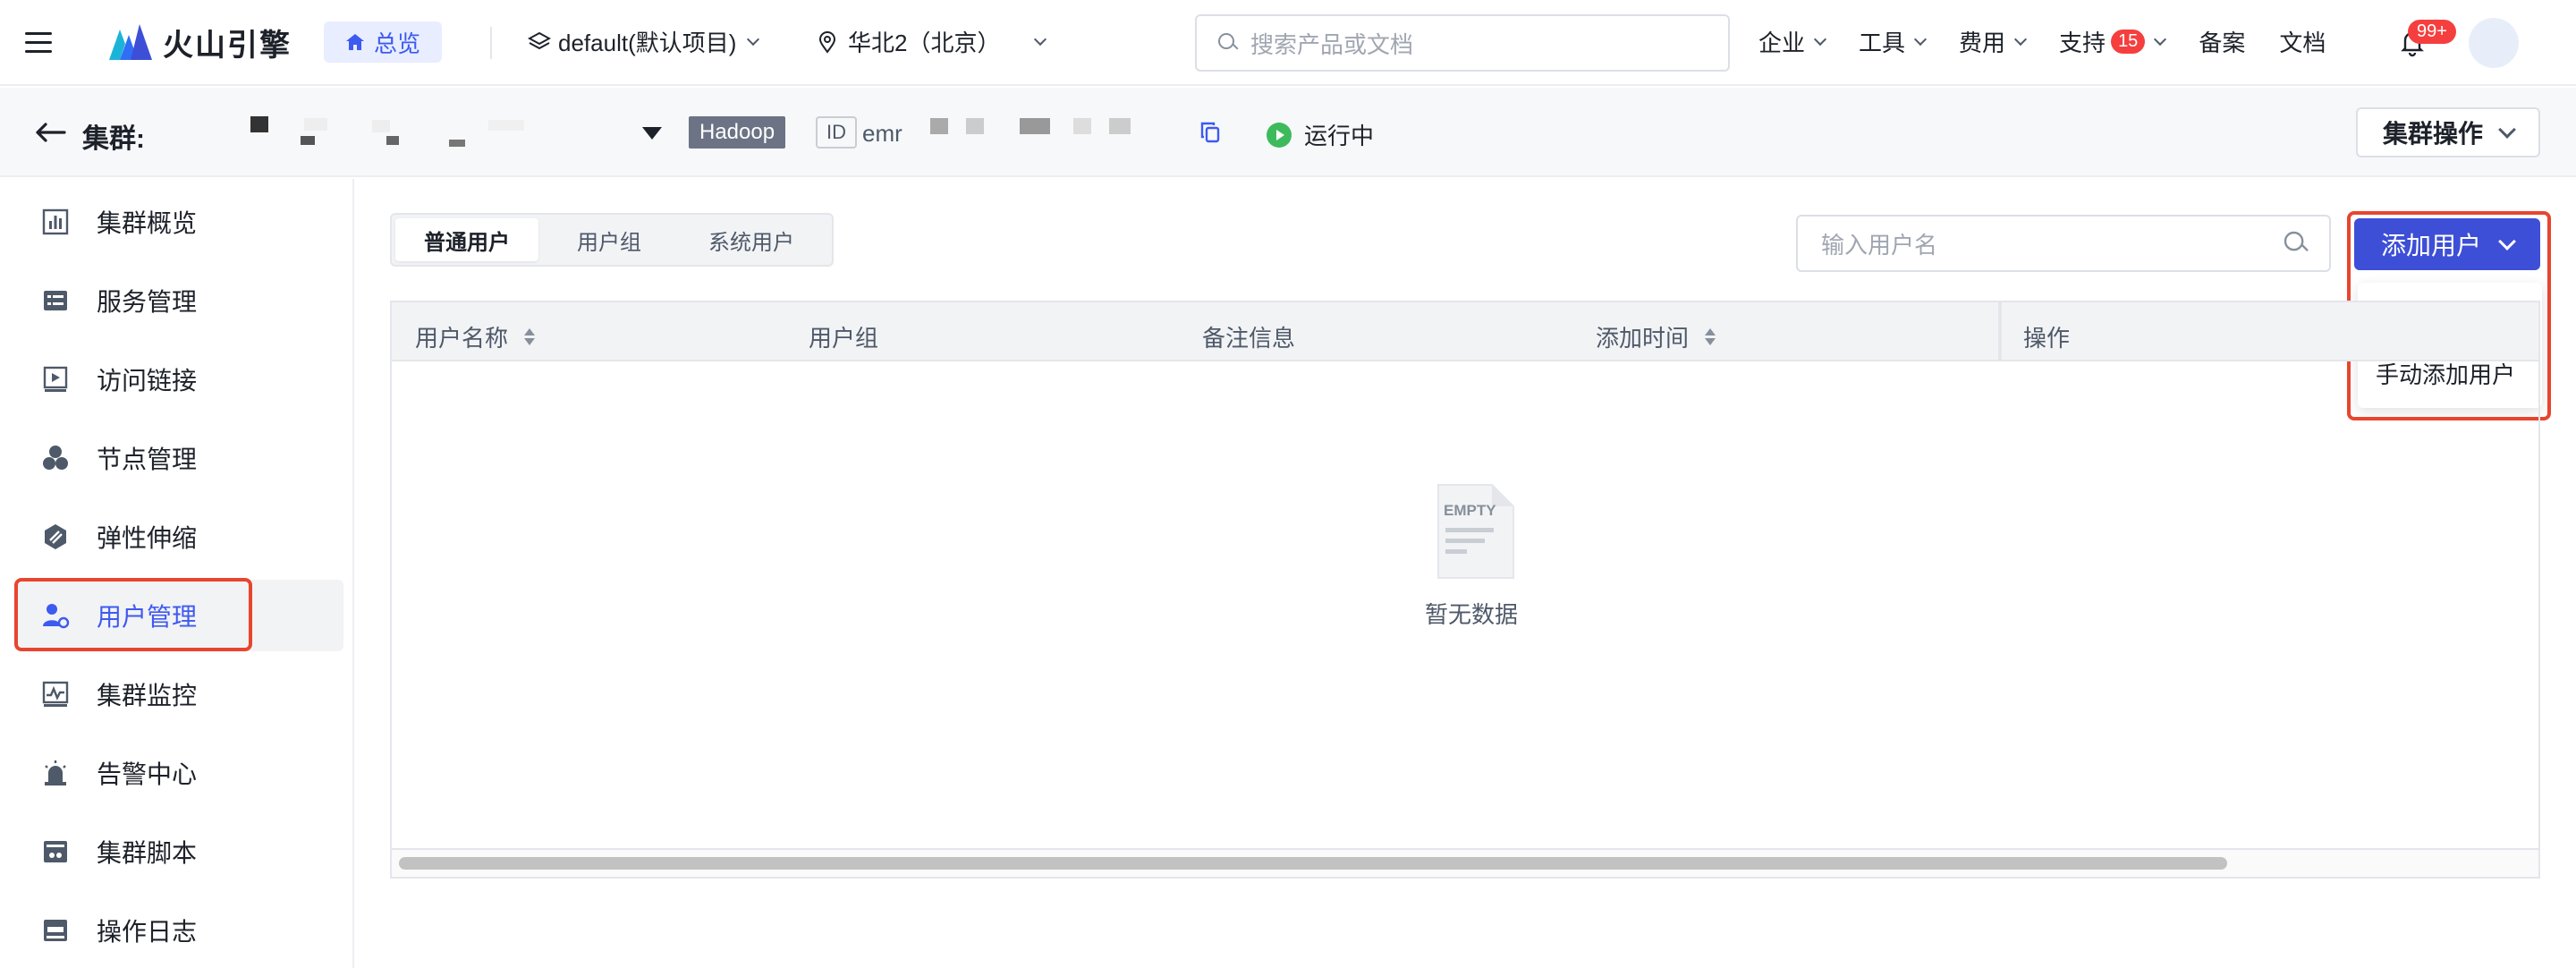  I want to click on nav-filing-label: 备案, so click(2222, 43).